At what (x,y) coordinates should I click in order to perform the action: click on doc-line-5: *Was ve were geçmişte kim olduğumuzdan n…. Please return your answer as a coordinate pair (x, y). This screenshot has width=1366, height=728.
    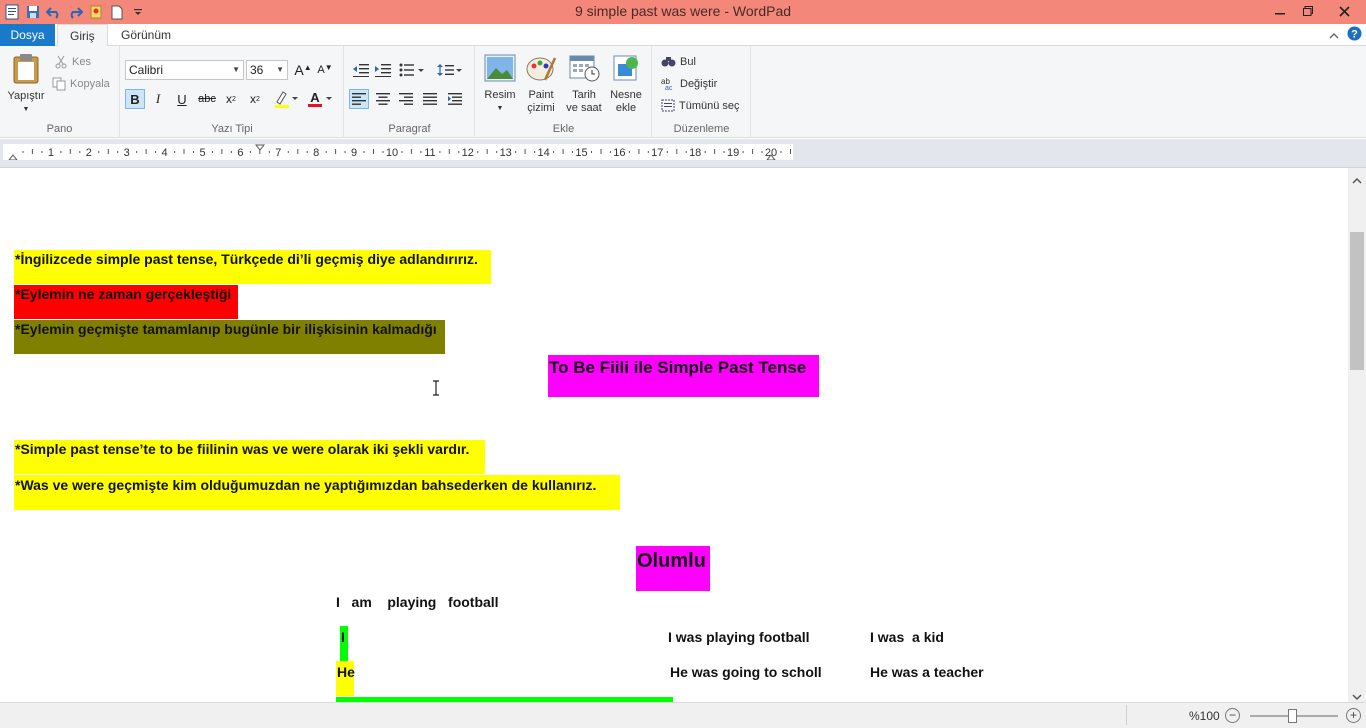
    Looking at the image, I should click on (317, 492).